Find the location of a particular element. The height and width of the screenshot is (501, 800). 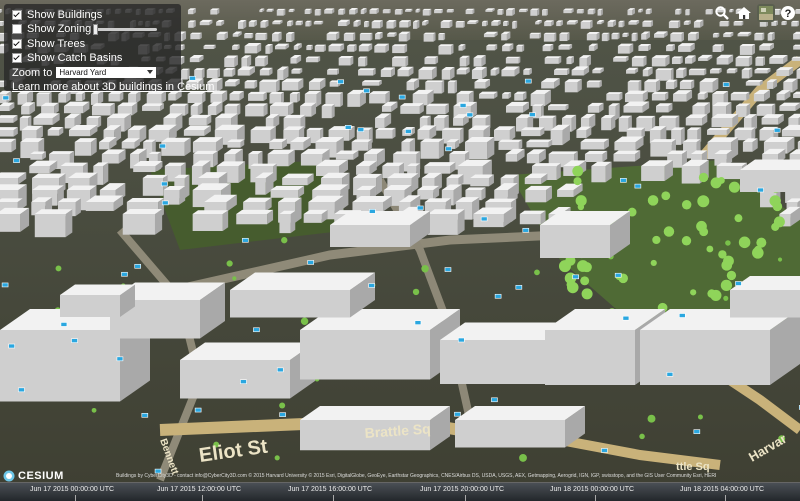

layers-icon is located at coordinates (766, 13).